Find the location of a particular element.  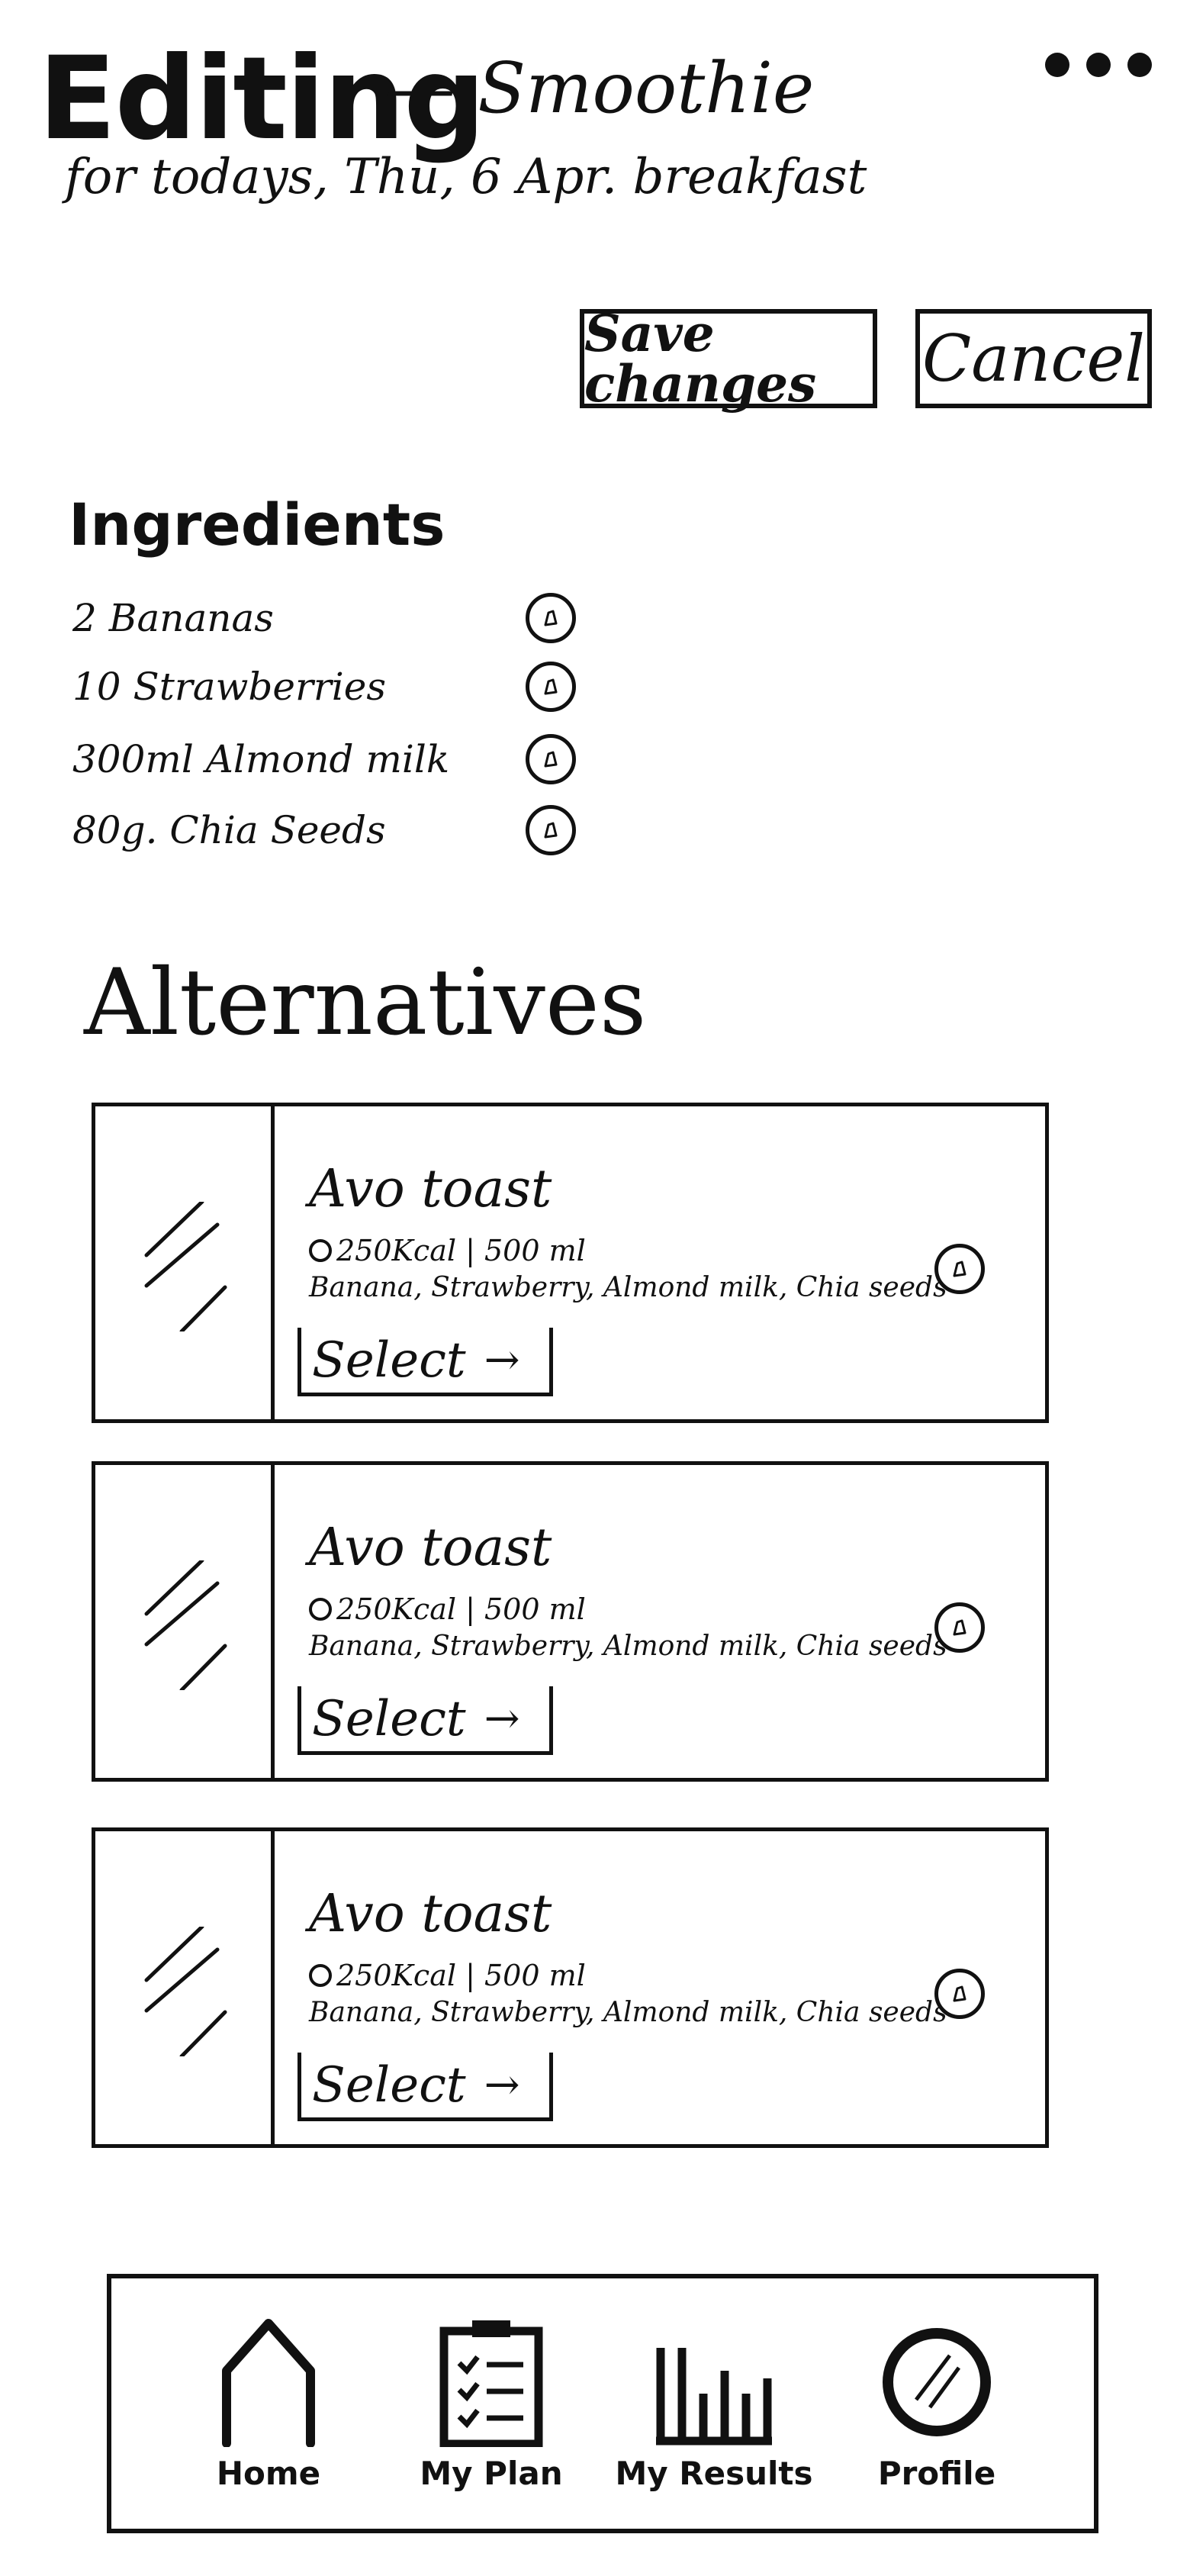

home-icon is located at coordinates (268, 2383).